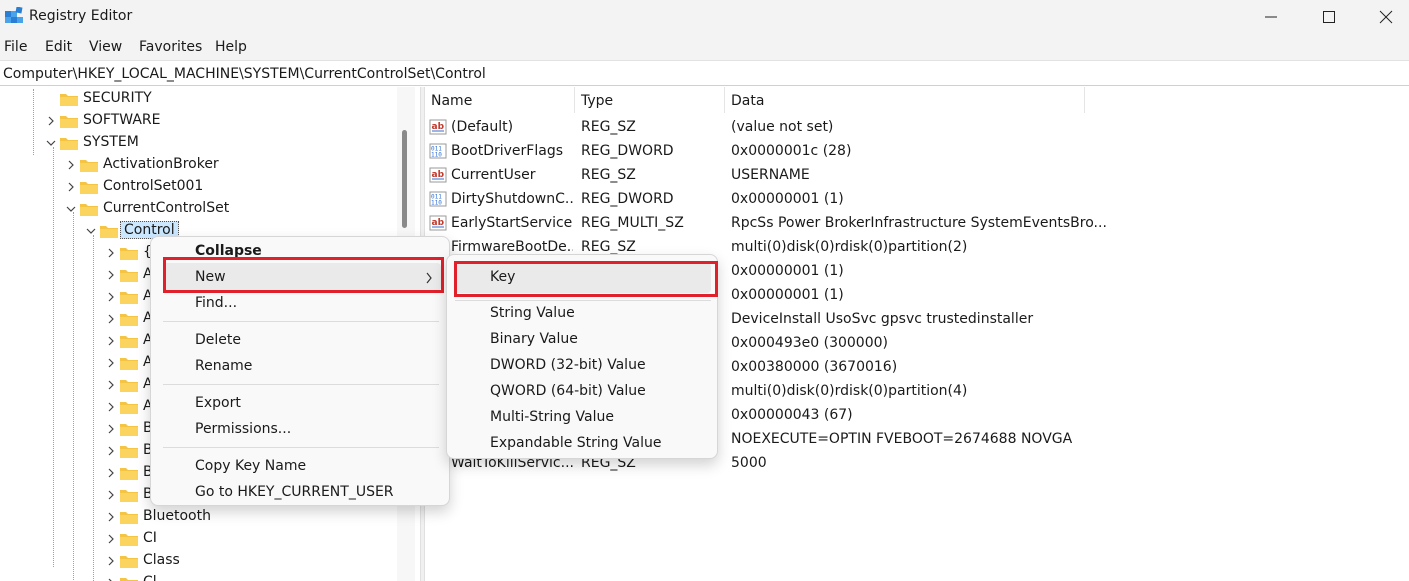 This screenshot has width=1409, height=581. What do you see at coordinates (195, 143) in the screenshot?
I see `tree-item: SYSTEM` at bounding box center [195, 143].